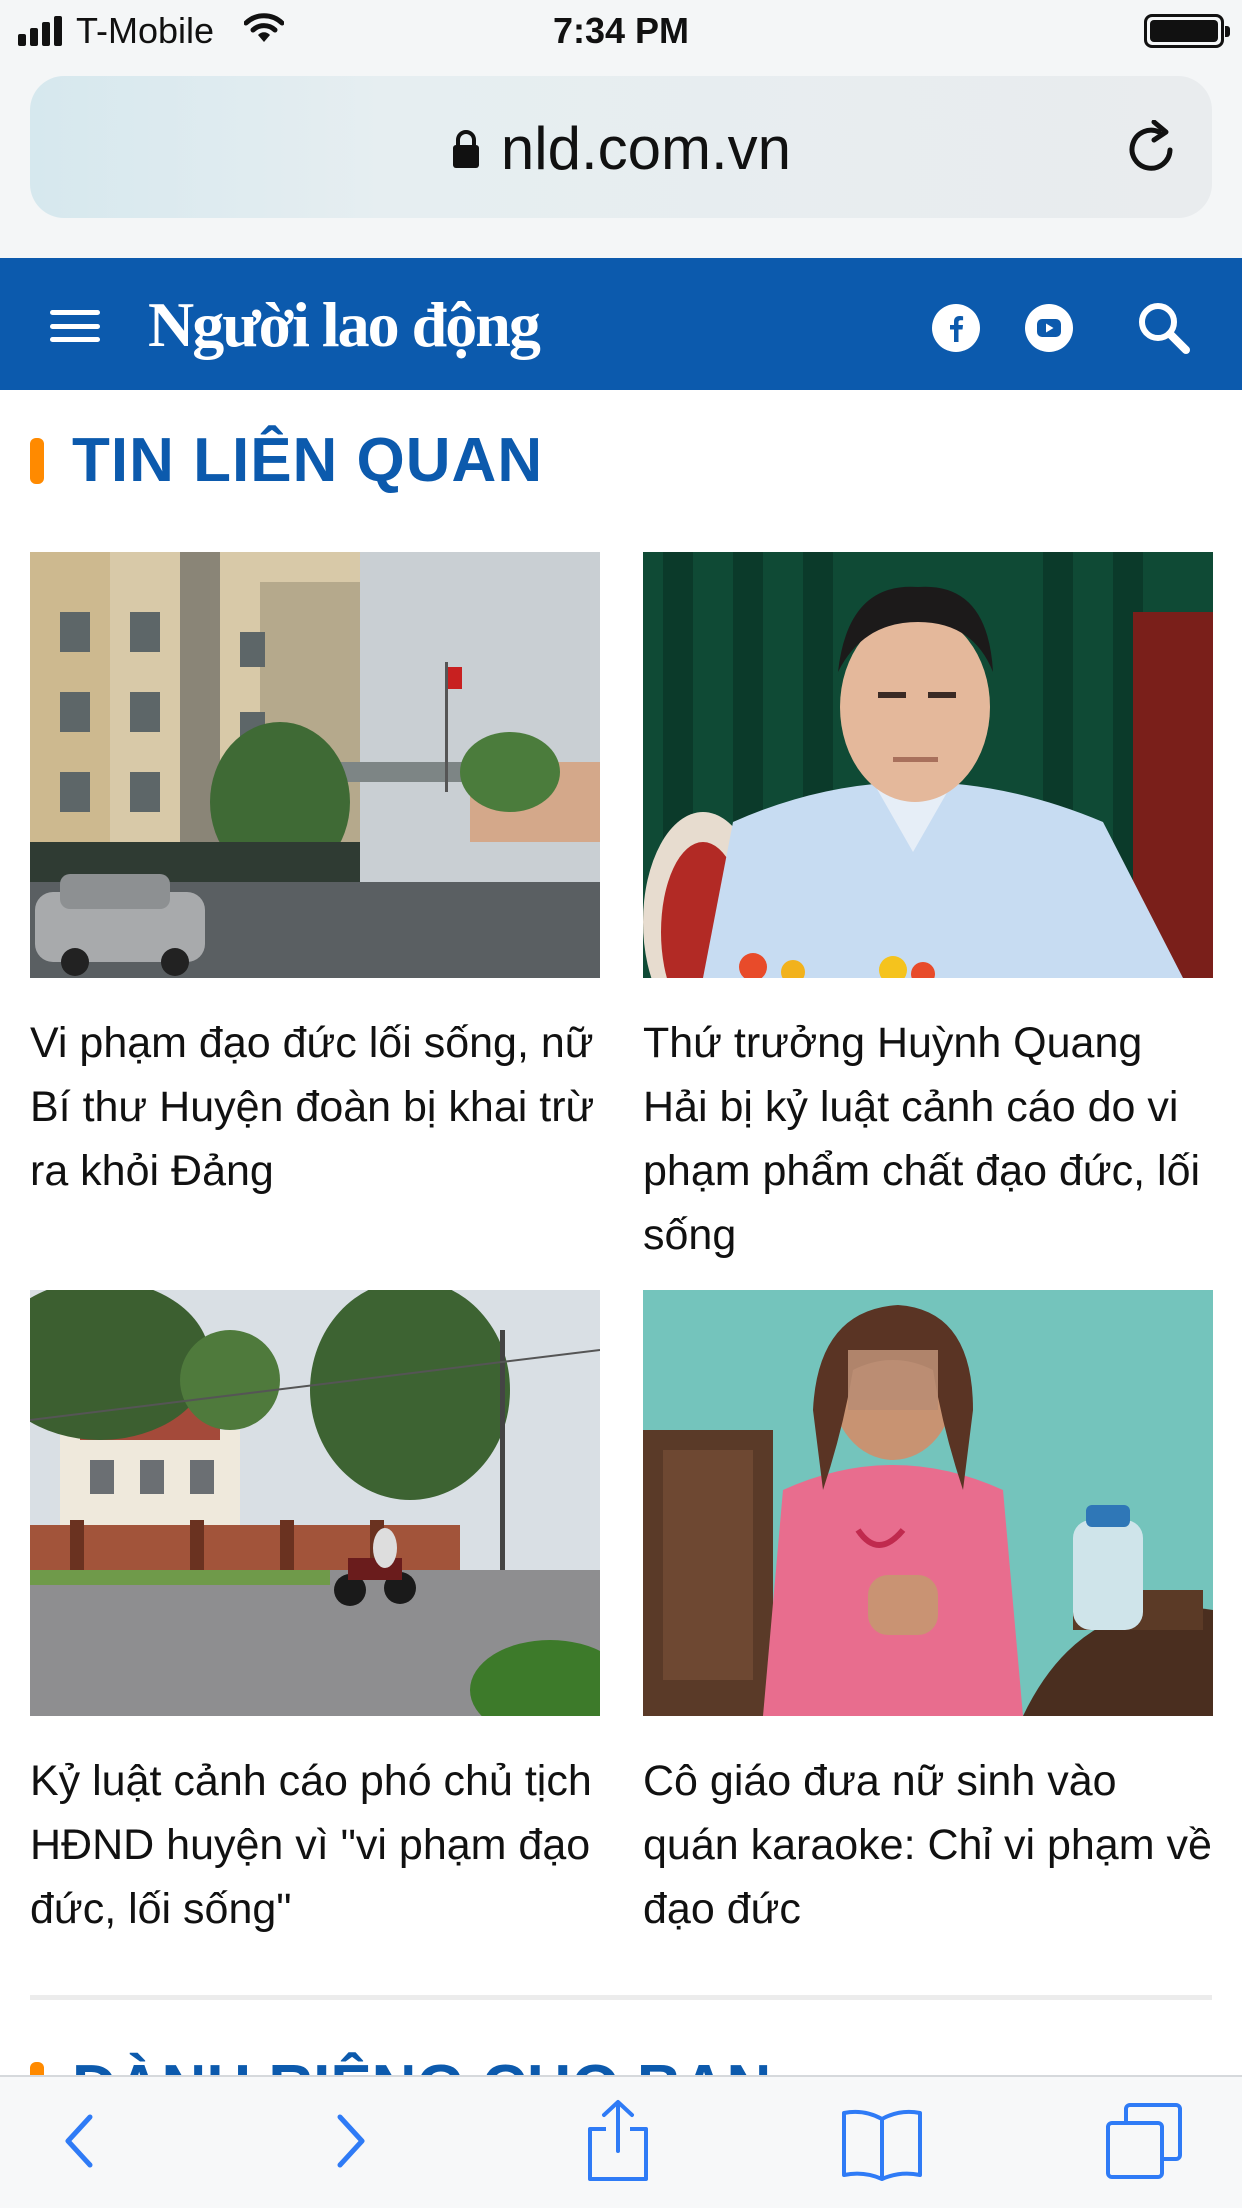 The image size is (1242, 2208). What do you see at coordinates (352, 2141) in the screenshot?
I see `forward-icon` at bounding box center [352, 2141].